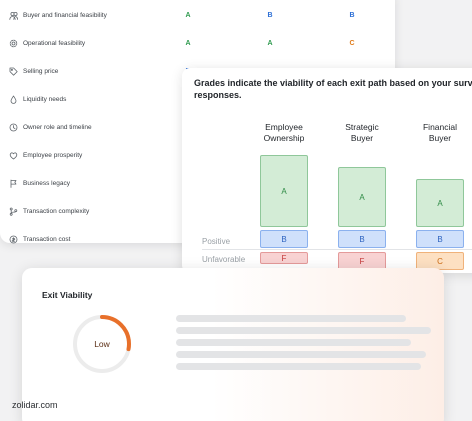  I want to click on positive-divider, so click(337, 249).